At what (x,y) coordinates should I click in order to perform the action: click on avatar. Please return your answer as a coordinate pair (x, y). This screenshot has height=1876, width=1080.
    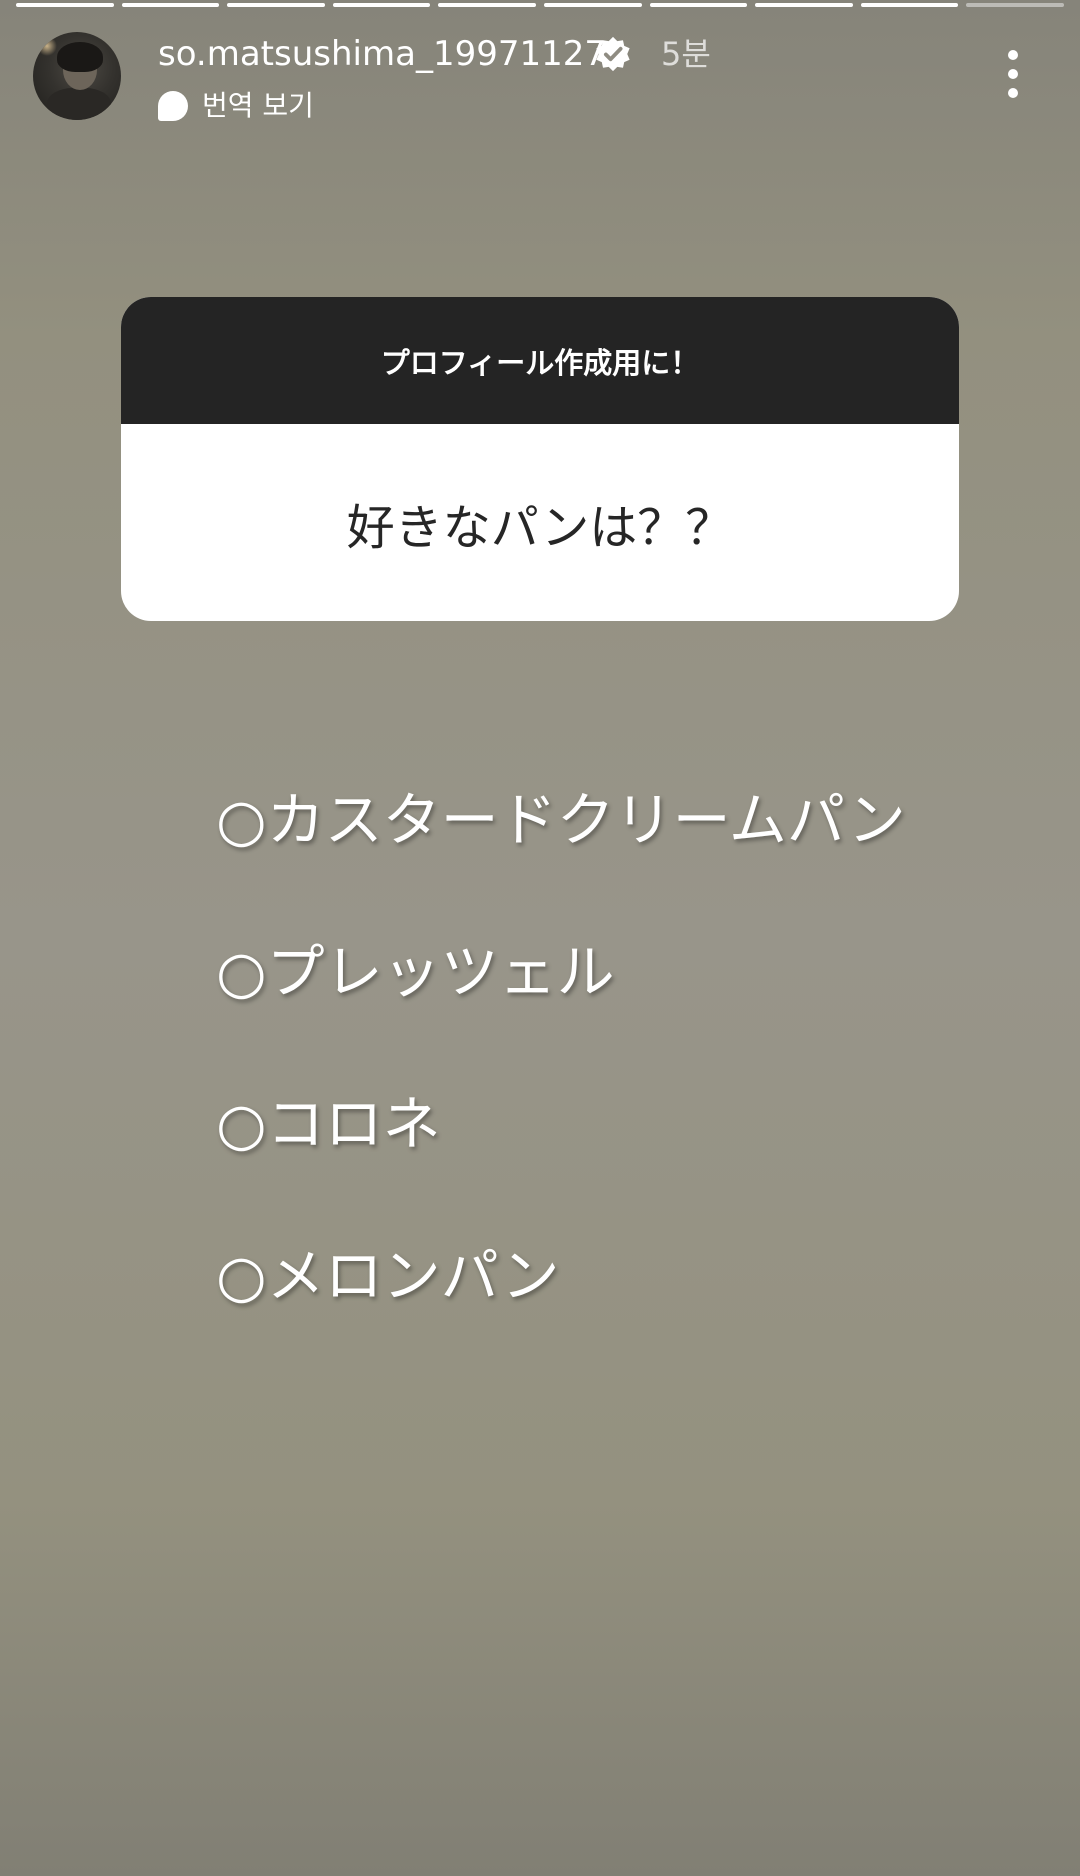
    Looking at the image, I should click on (77, 76).